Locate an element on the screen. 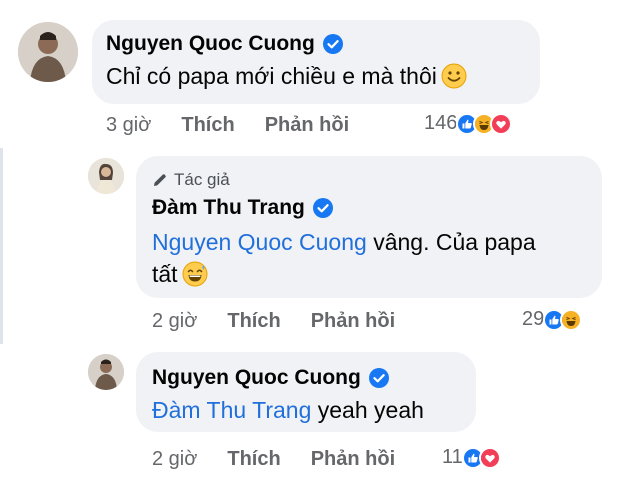  reaction-summary: 29 is located at coordinates (552, 319).